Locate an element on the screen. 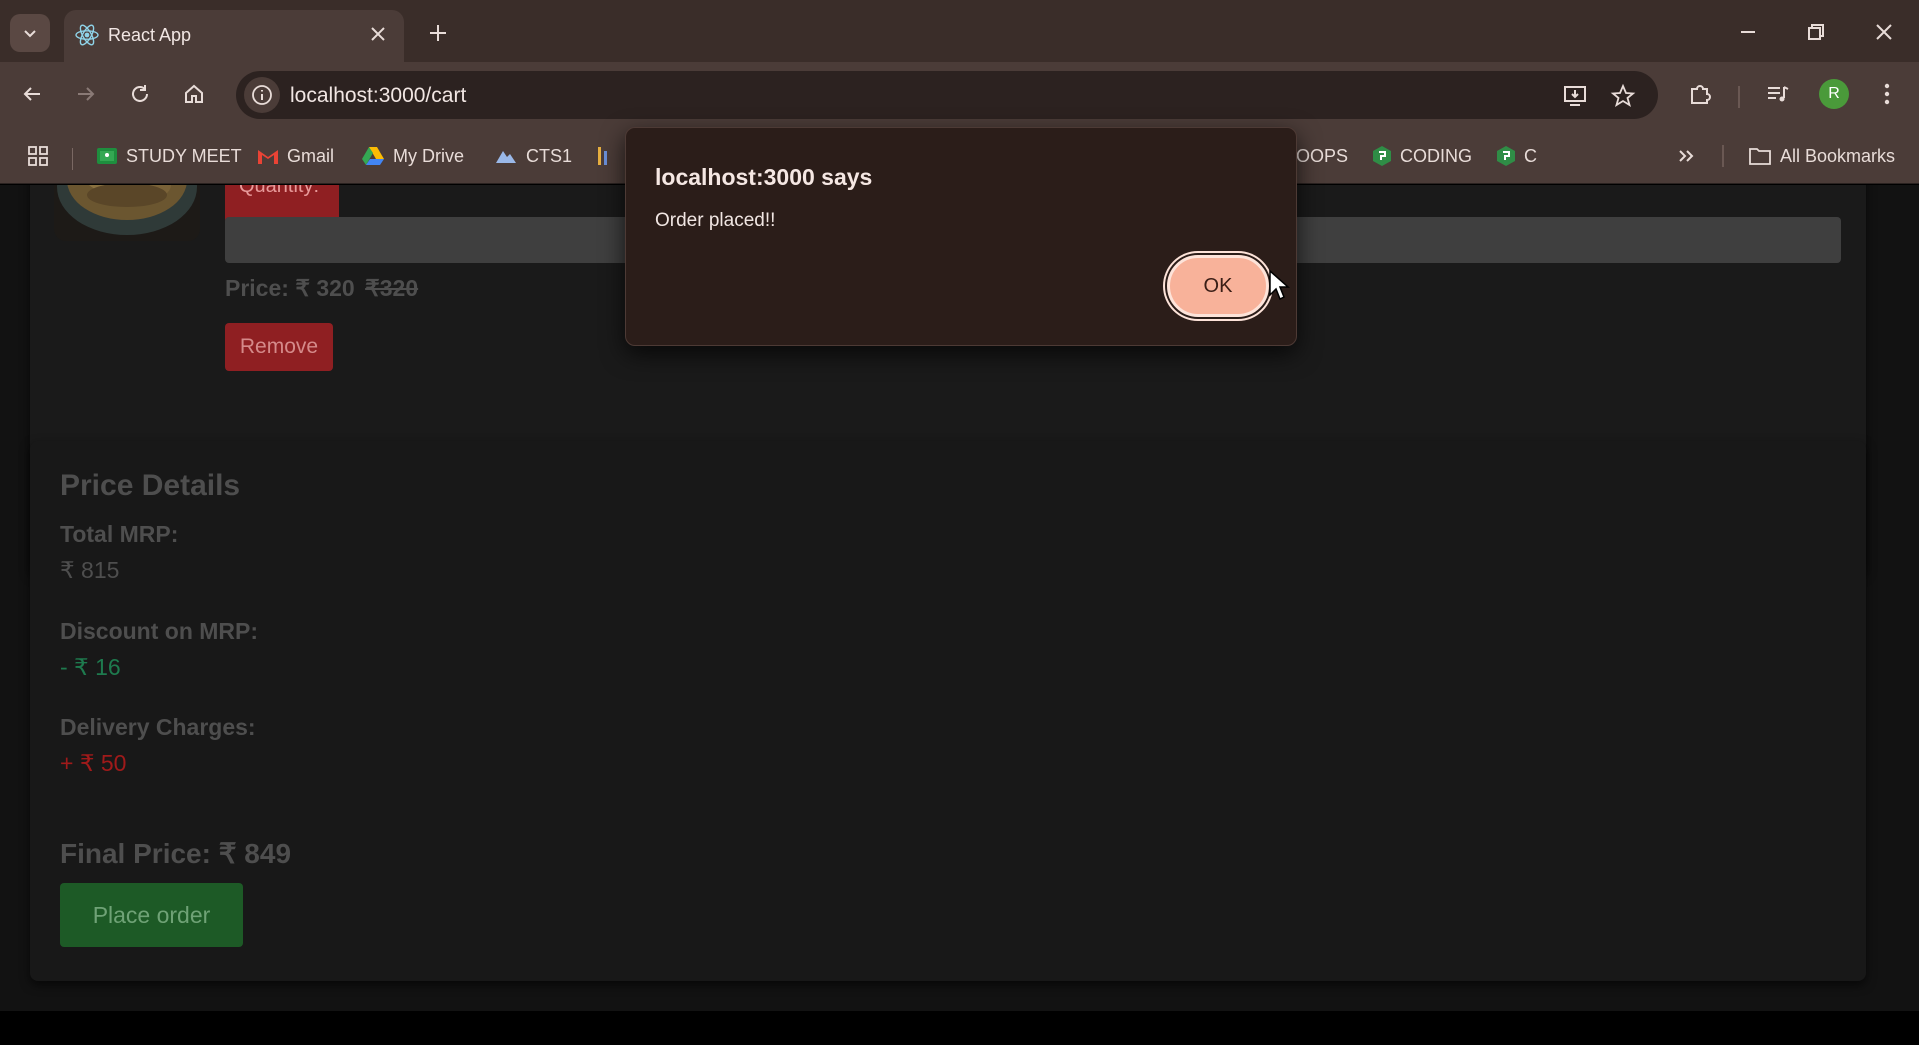 This screenshot has height=1045, width=1919. home-icon is located at coordinates (194, 93).